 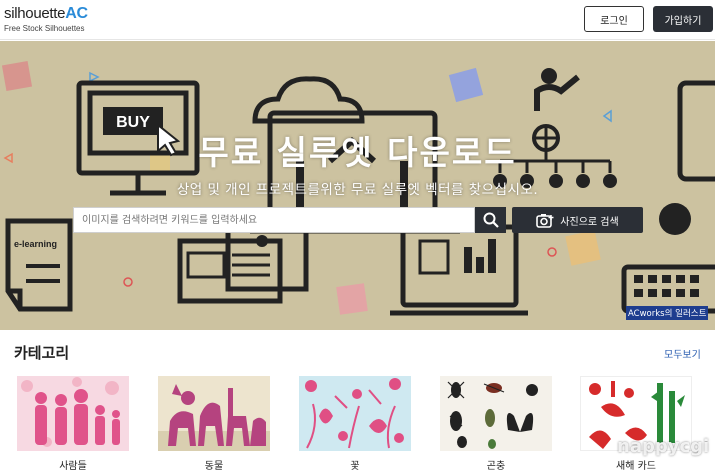 What do you see at coordinates (73, 464) in the screenshot?
I see `category-label-people: 사람들` at bounding box center [73, 464].